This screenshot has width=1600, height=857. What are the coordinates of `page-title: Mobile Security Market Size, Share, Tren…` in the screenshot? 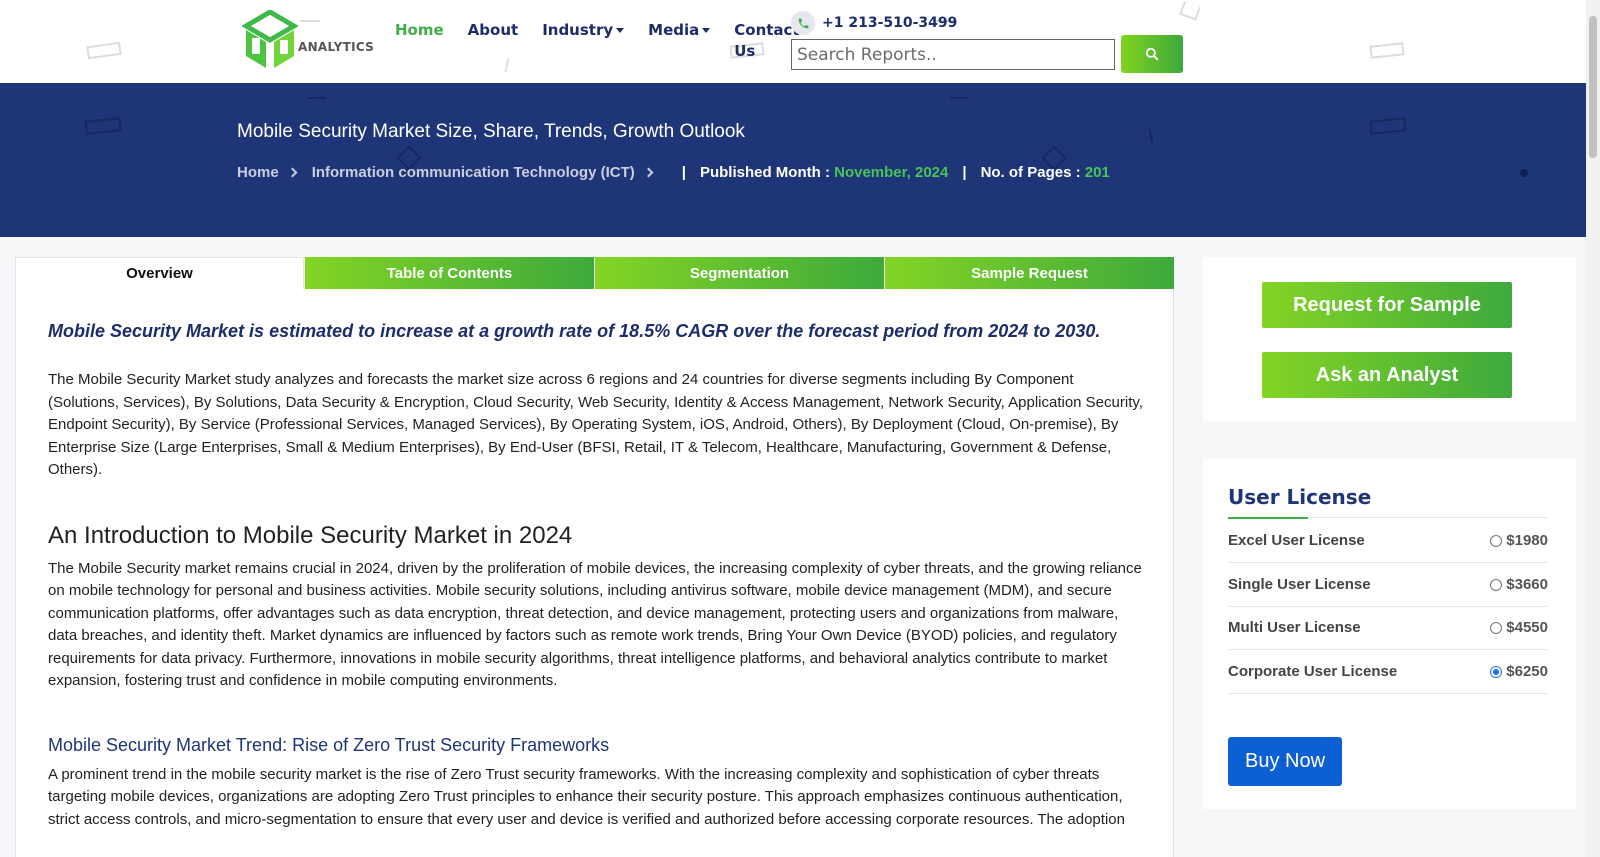 It's located at (491, 131).